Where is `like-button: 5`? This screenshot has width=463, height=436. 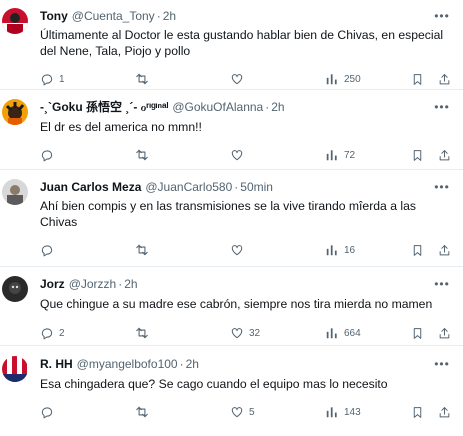
like-button: 5 is located at coordinates (277, 412).